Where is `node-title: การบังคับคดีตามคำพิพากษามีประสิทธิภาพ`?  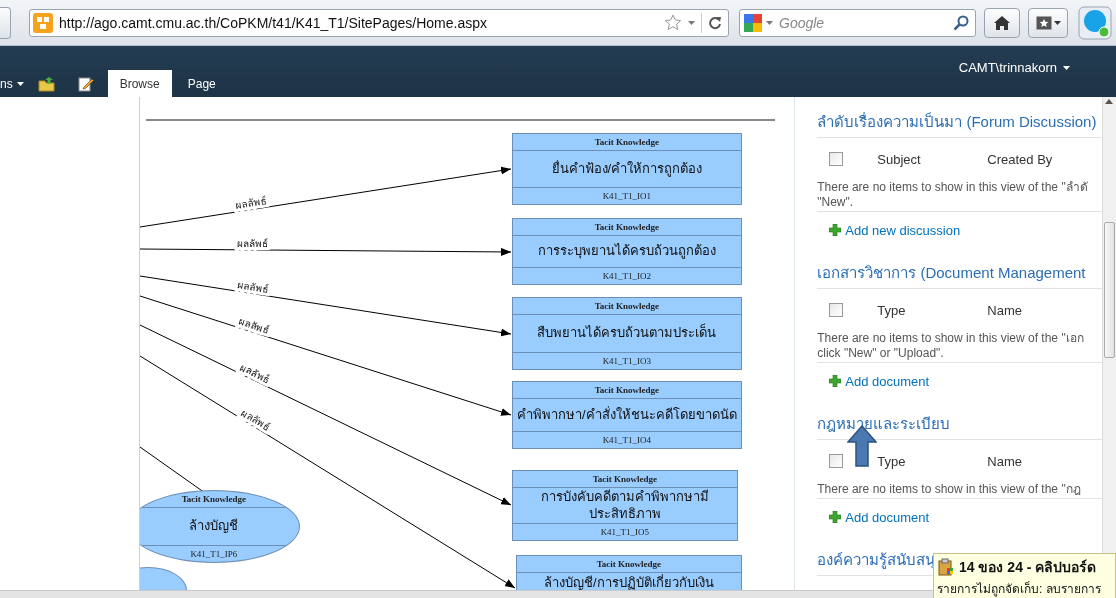
node-title: การบังคับคดีตามคำพิพากษามีประสิทธิภาพ is located at coordinates (624, 505).